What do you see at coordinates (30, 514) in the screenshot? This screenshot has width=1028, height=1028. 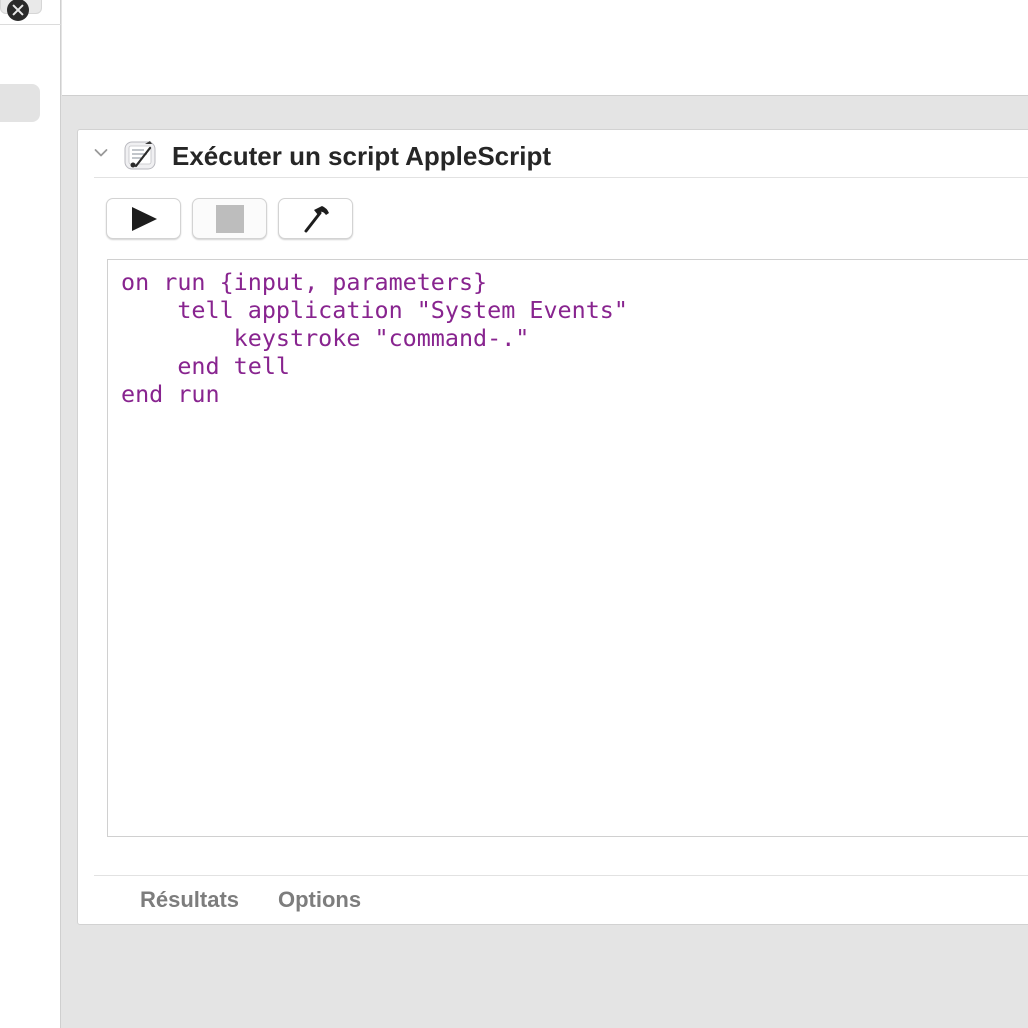 I see `sidebar` at bounding box center [30, 514].